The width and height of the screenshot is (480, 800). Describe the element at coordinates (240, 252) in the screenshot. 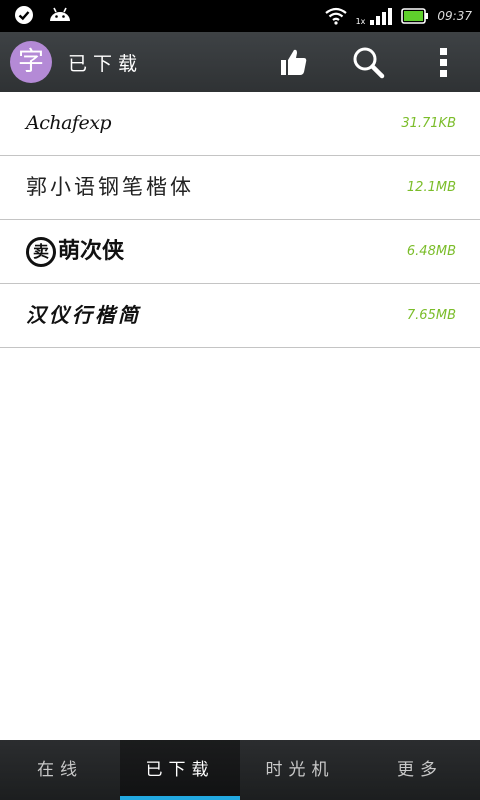

I see `list-item: 卖 萌次侠 6.48MB` at that location.